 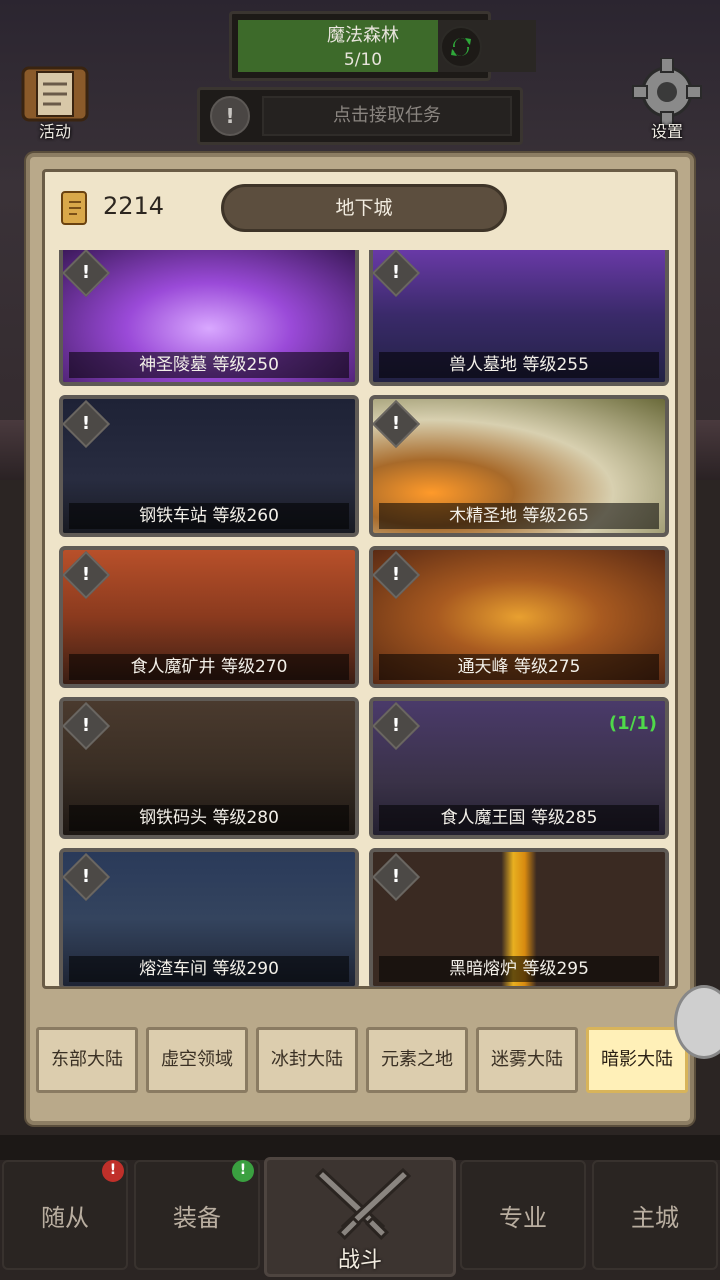 I want to click on scroll-icon, so click(x=74, y=208).